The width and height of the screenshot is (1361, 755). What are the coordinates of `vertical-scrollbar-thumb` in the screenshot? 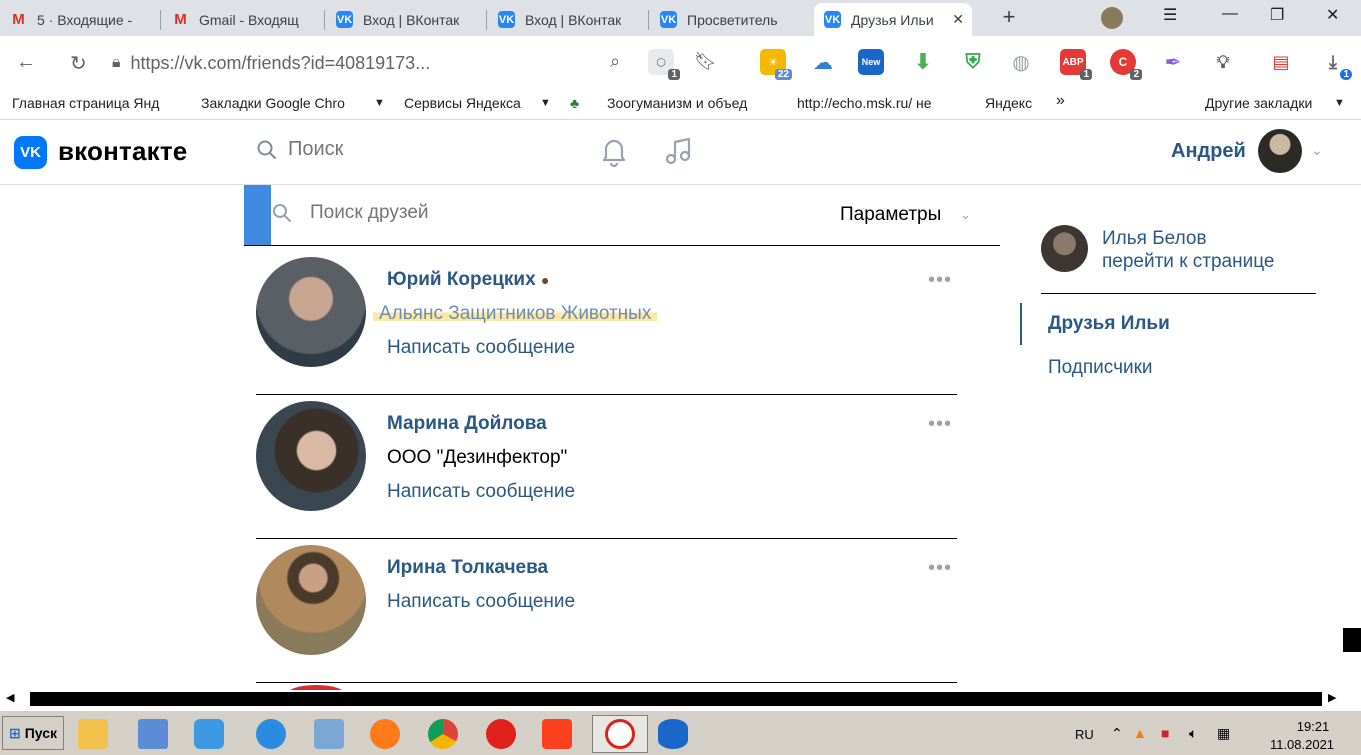 It's located at (1352, 640).